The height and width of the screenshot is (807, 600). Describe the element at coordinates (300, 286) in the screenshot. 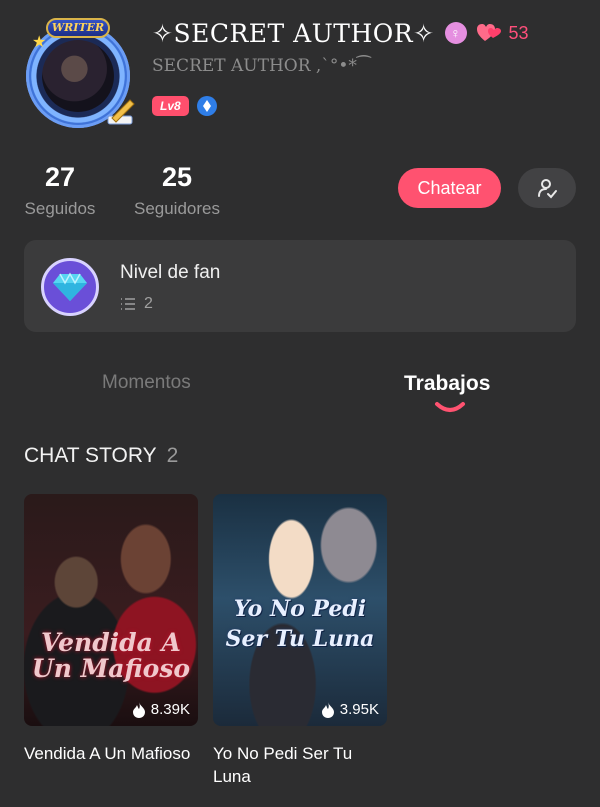

I see `fan-level-card: Nivel de fan 2` at that location.